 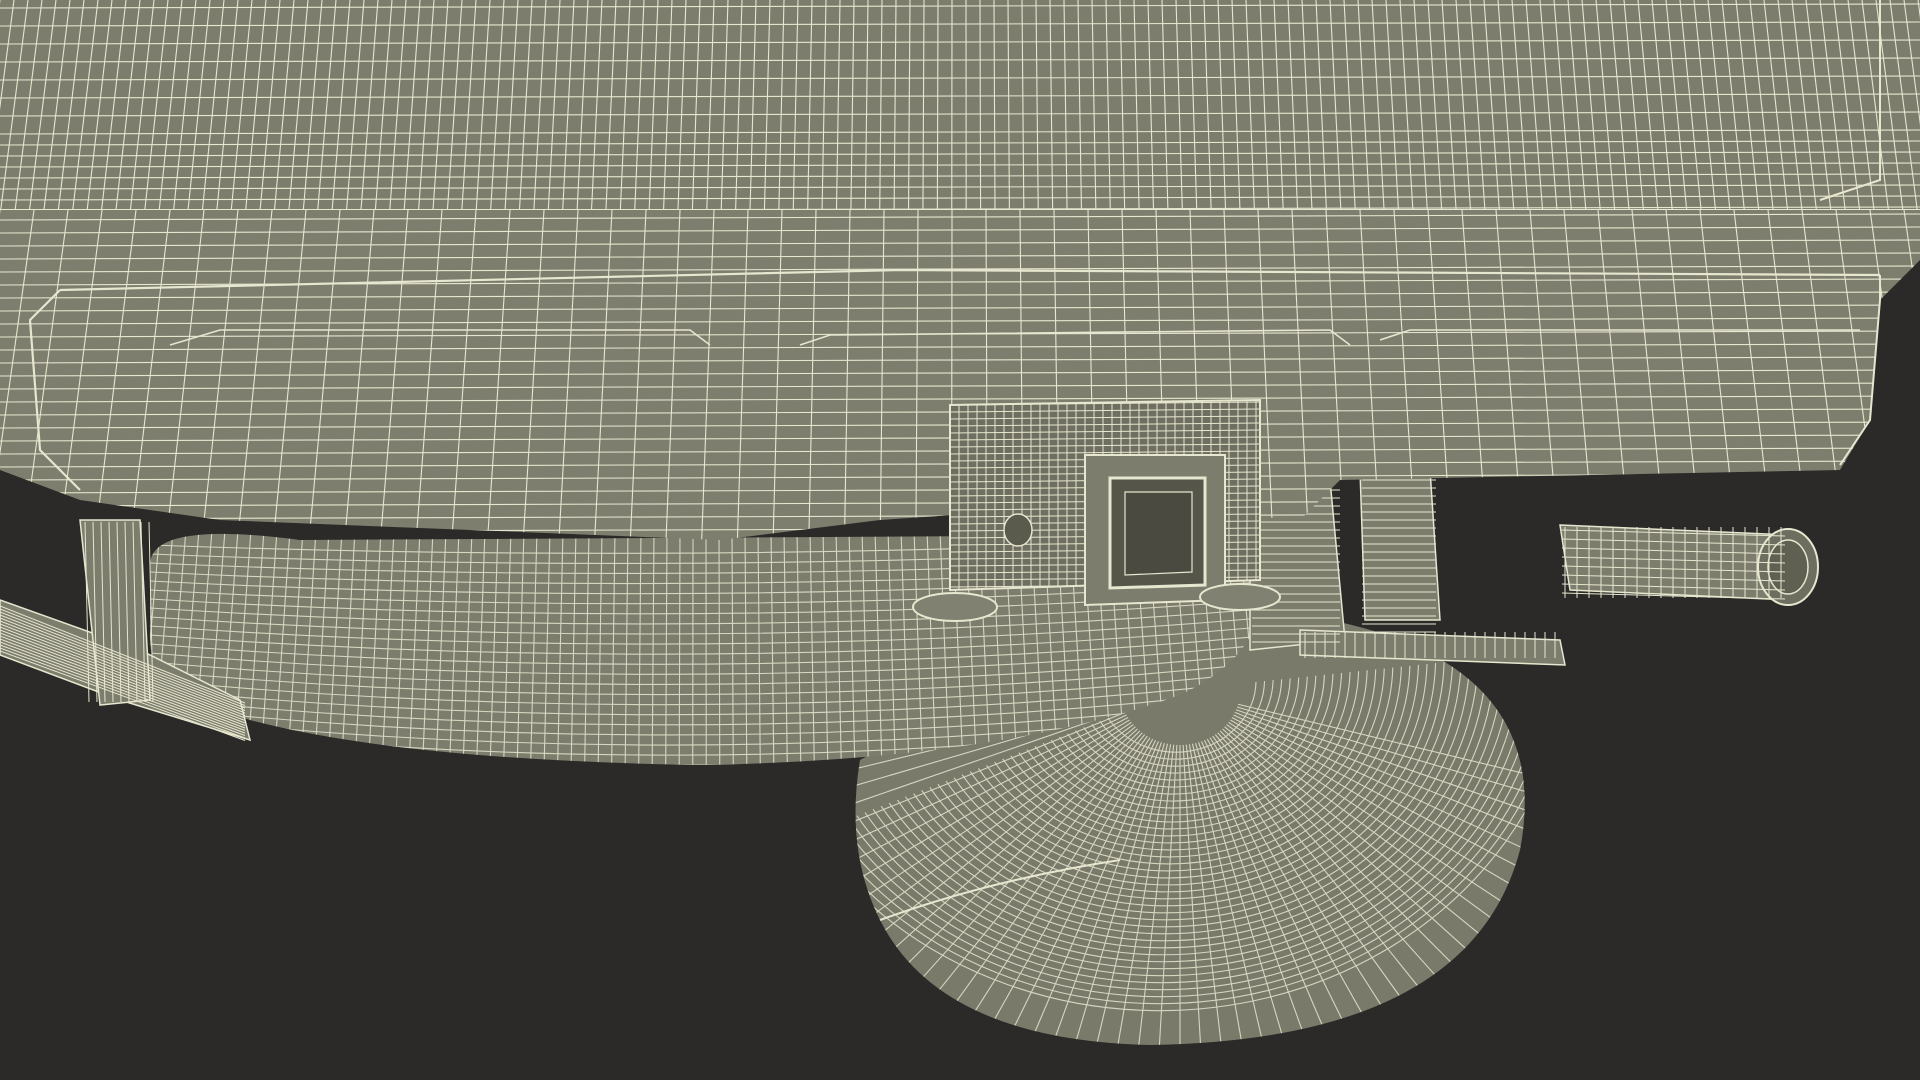 I want to click on exhaust-pipe, so click(x=1689, y=565).